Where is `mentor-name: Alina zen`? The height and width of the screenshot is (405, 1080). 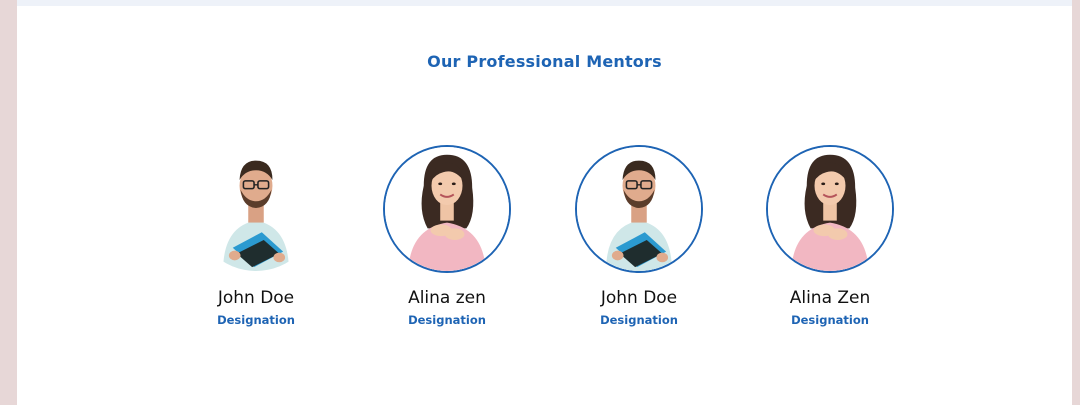 mentor-name: Alina zen is located at coordinates (447, 298).